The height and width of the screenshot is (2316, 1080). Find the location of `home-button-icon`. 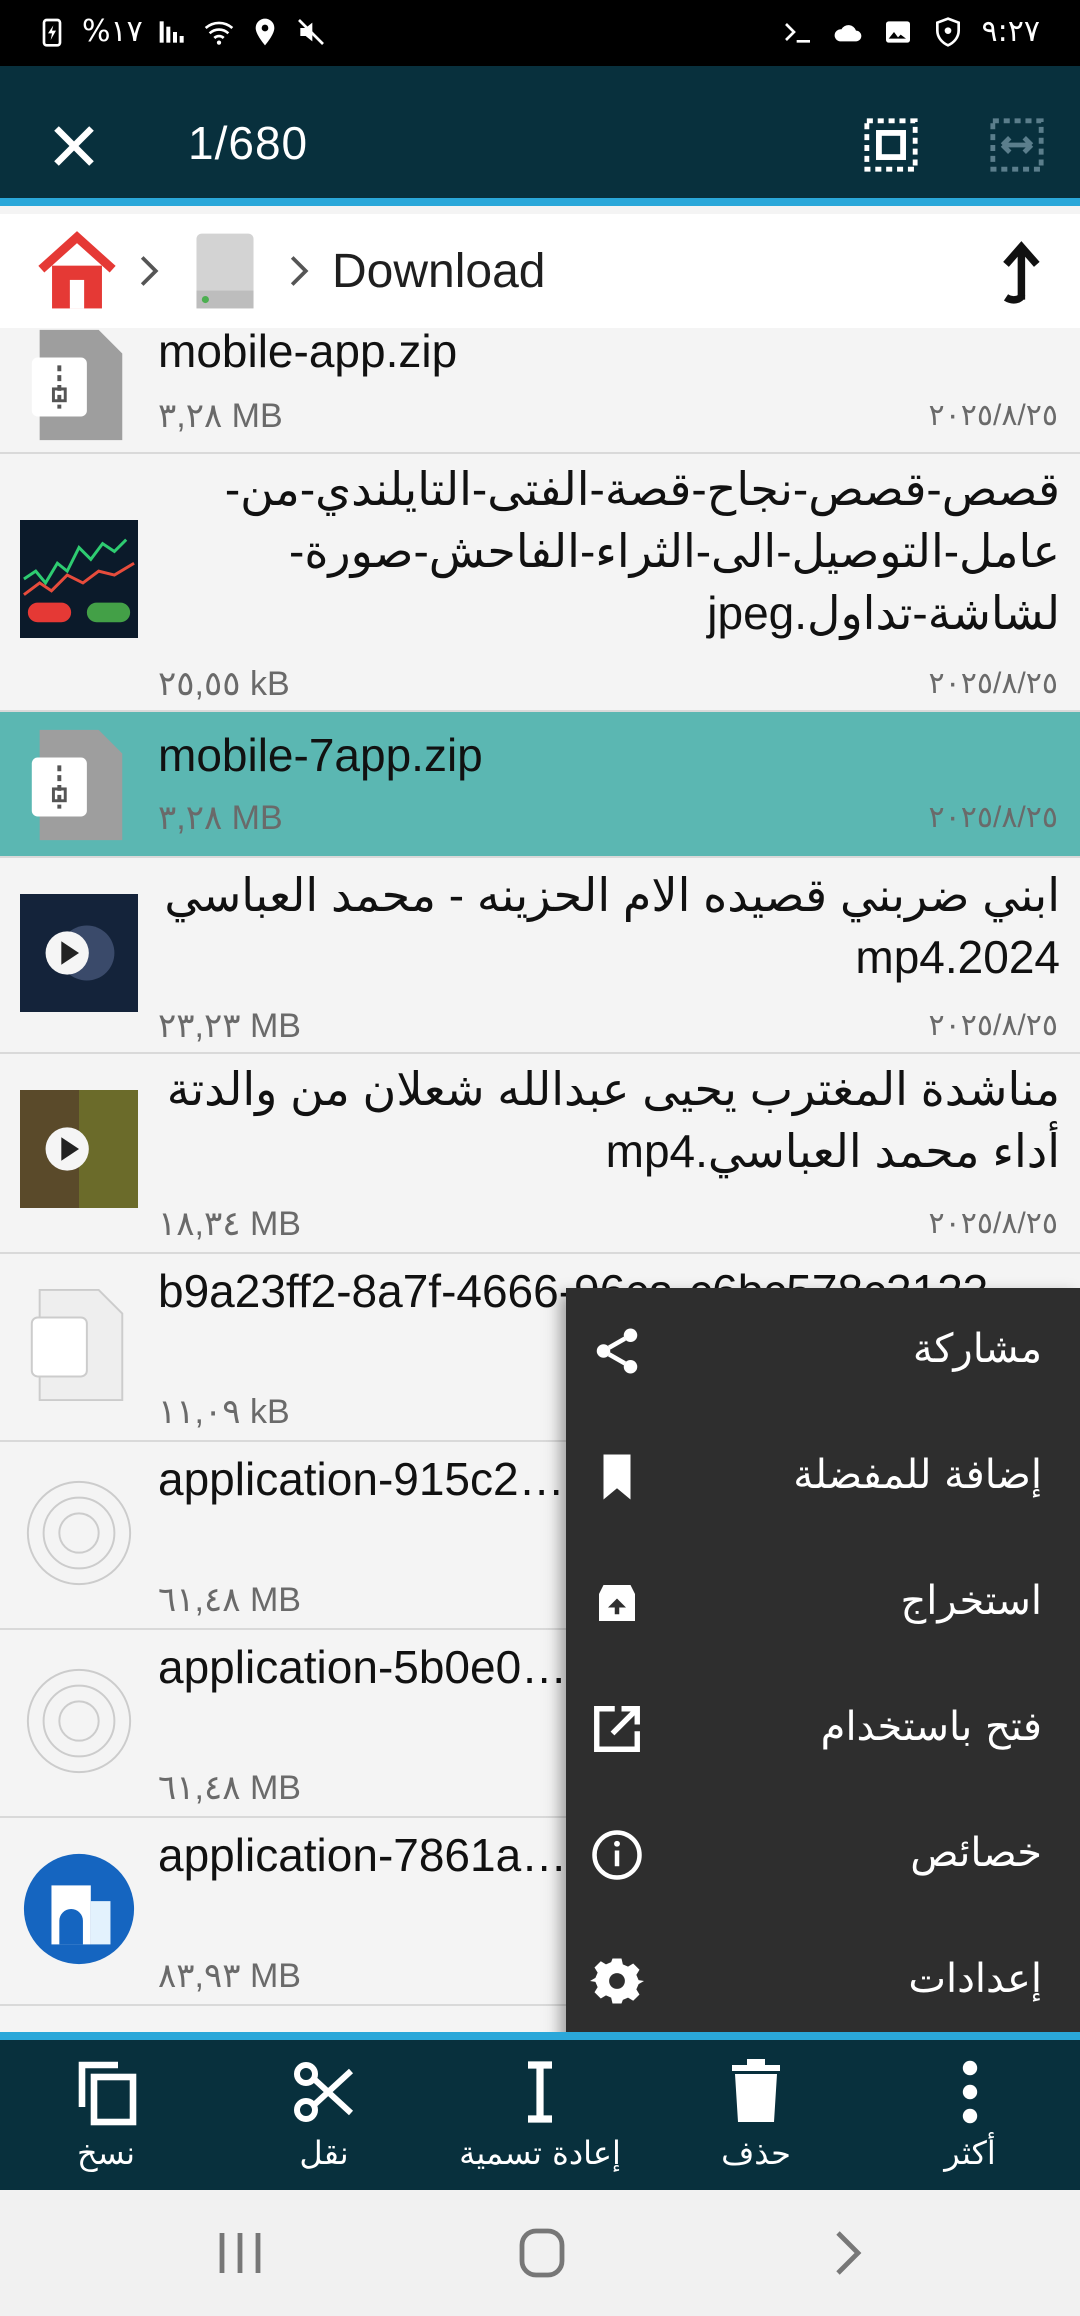

home-button-icon is located at coordinates (542, 2253).